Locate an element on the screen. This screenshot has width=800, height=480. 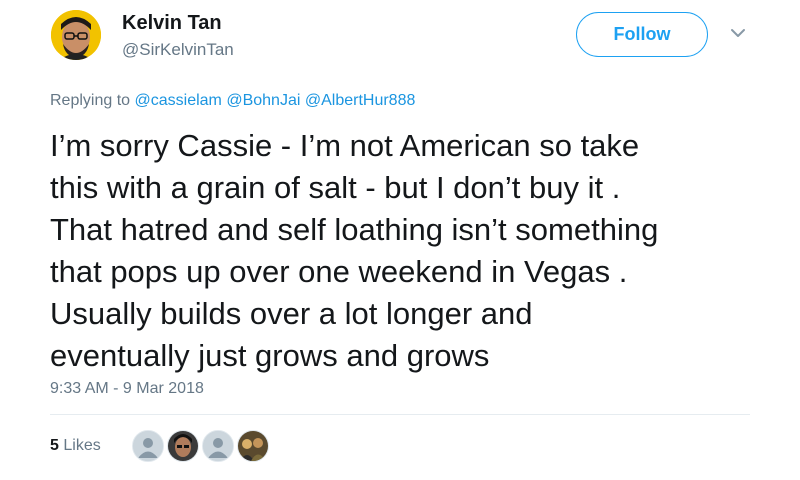
follow-button: Follow is located at coordinates (642, 34).